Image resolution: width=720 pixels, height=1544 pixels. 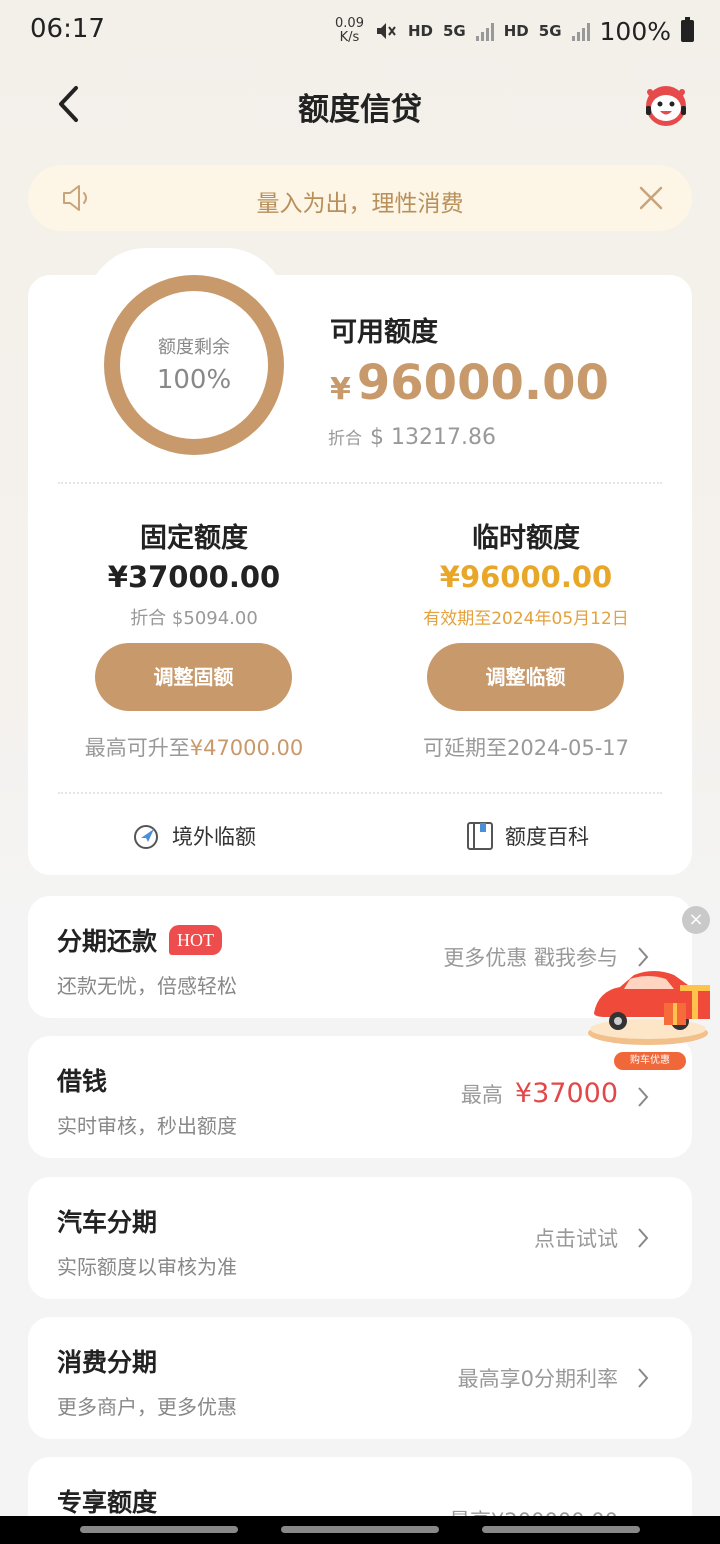 I want to click on ring-label: 额度剩余, so click(x=194, y=347).